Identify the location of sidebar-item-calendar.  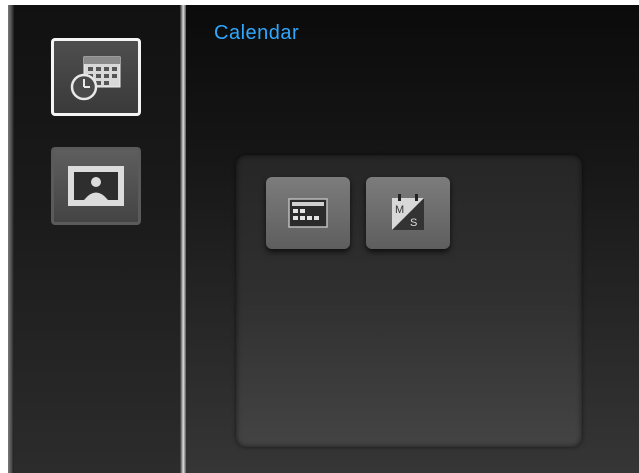
(96, 77).